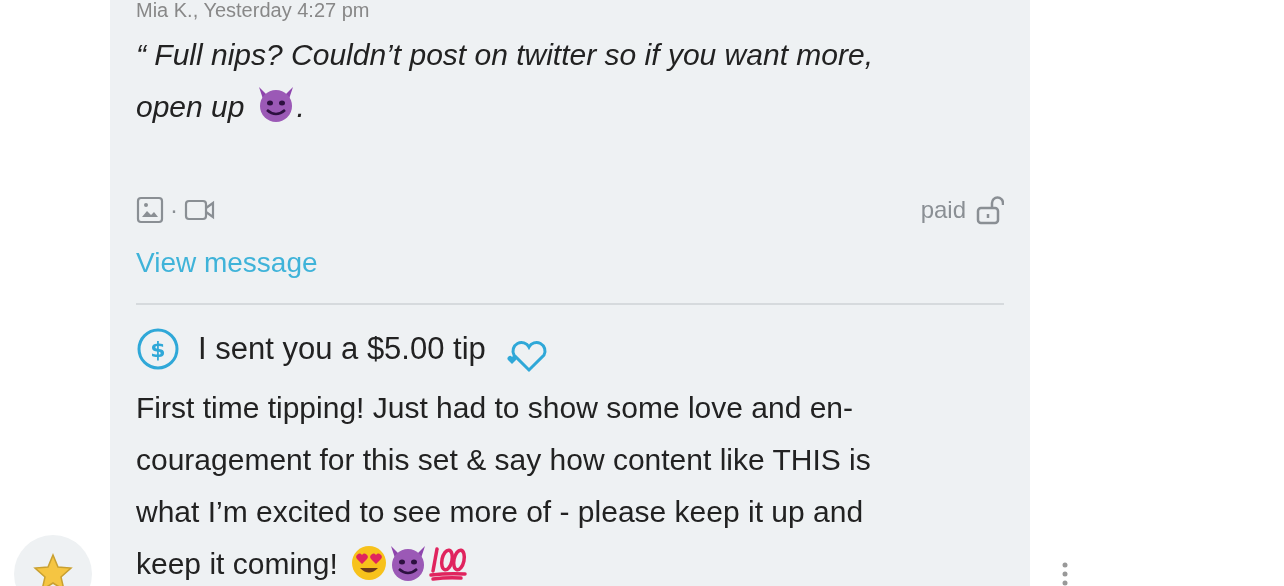  Describe the element at coordinates (1065, 574) in the screenshot. I see `more-options-icon` at that location.